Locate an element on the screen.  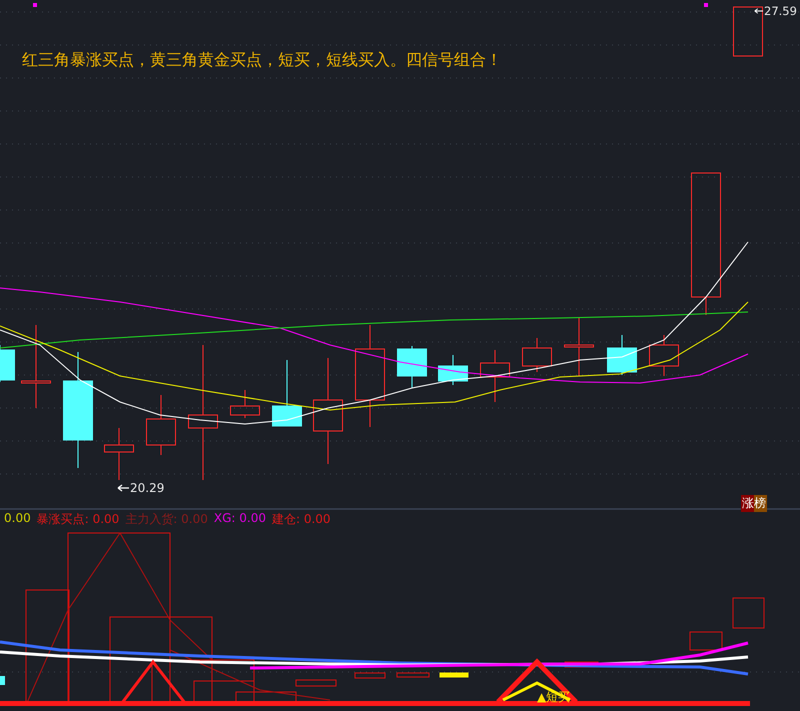
indicator-value: 主力入货: 0.00 is located at coordinates (166, 519).